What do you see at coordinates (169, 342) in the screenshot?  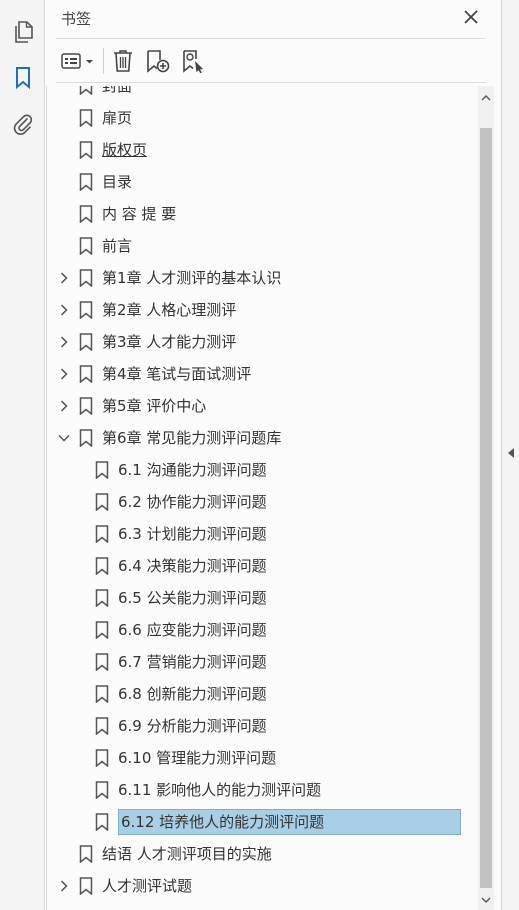 I see `bookmark-label: 第3章 人才能力测评` at bounding box center [169, 342].